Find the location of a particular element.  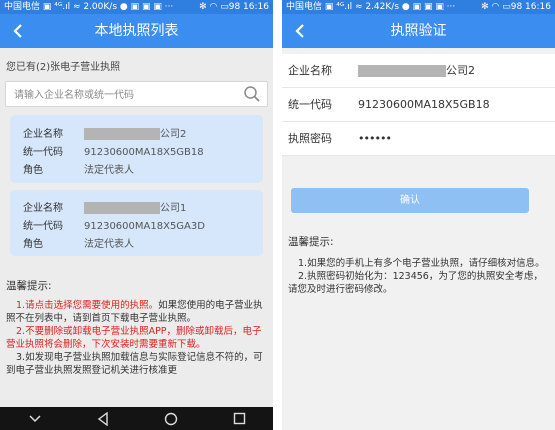

title-bar: 本地执照列表 is located at coordinates (136, 31).